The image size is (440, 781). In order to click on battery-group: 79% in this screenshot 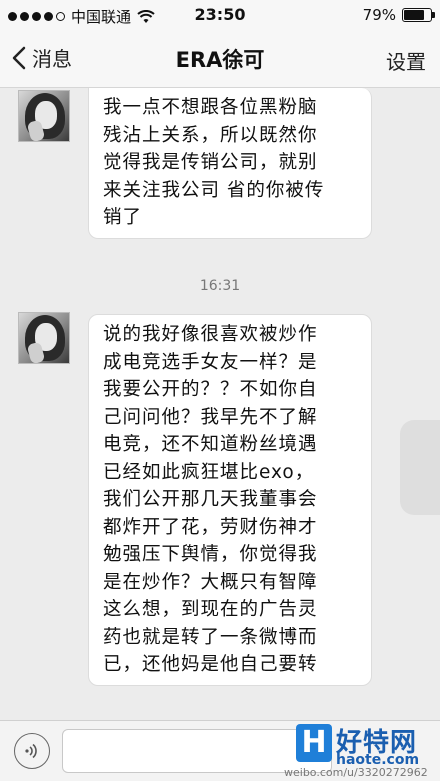, I will do `click(398, 15)`.